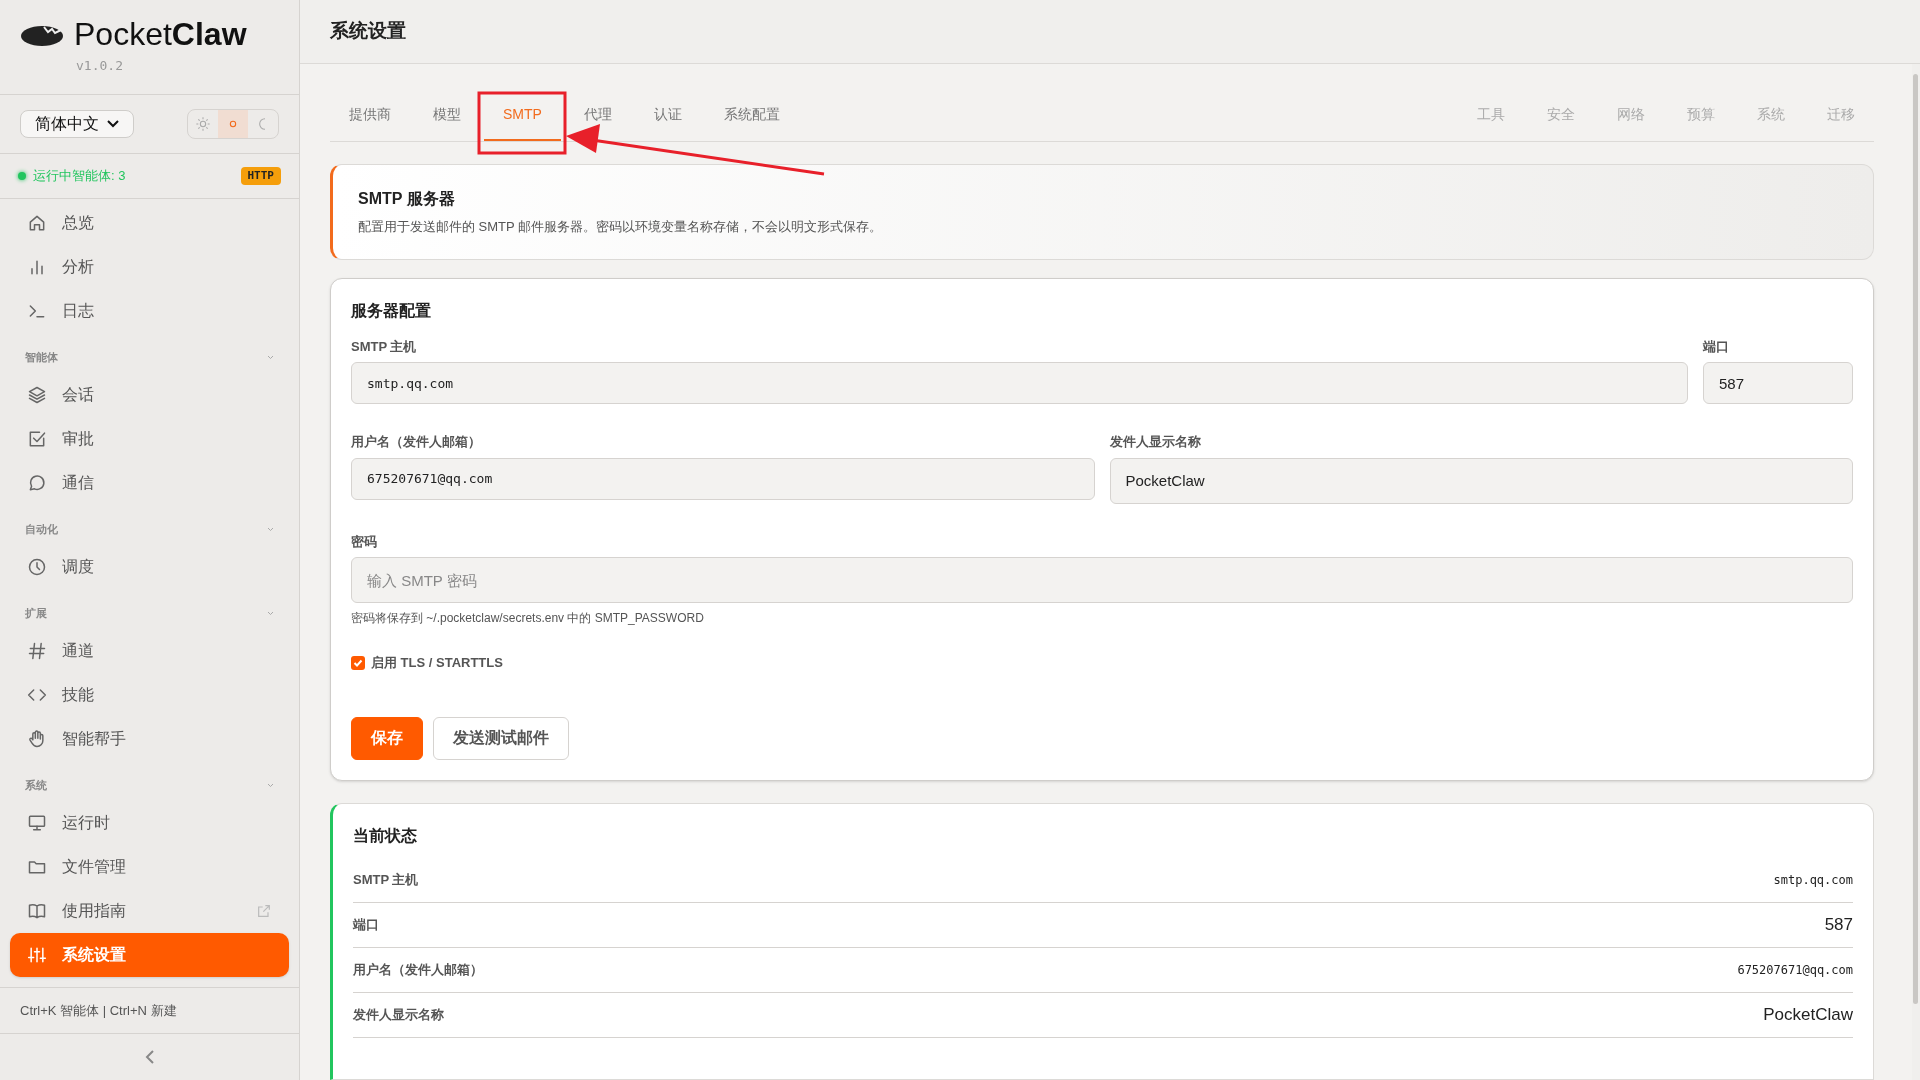  Describe the element at coordinates (260, 176) in the screenshot. I see `protocol-badge: HTTP` at that location.